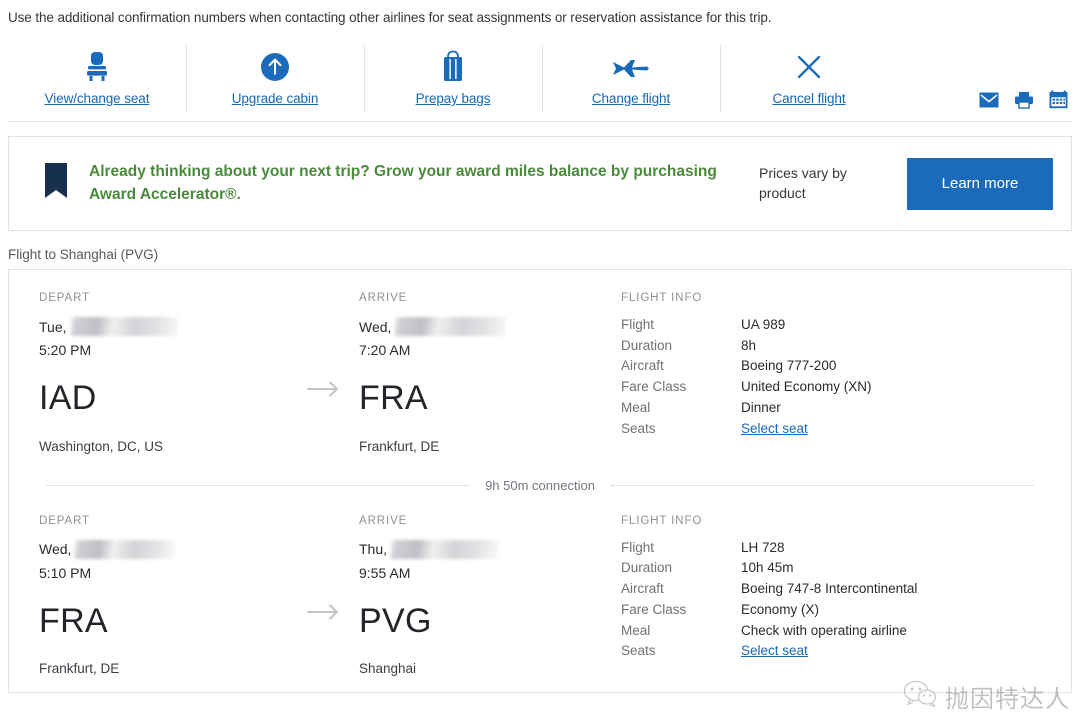  I want to click on action-label: Change flight, so click(631, 98).